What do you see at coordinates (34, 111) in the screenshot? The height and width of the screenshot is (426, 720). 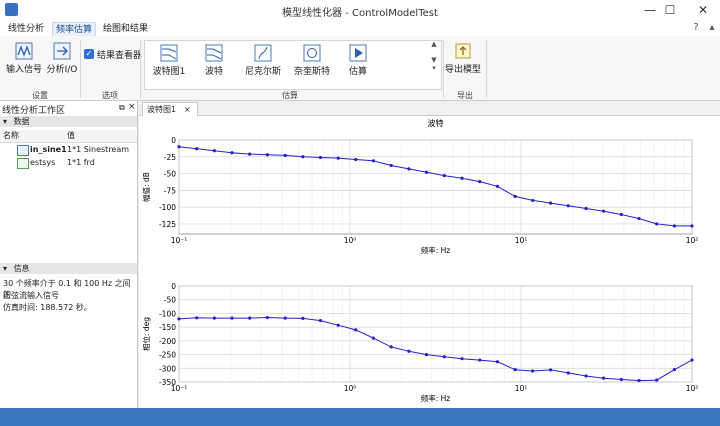 I see `workspace-title: 线性分析工作区` at bounding box center [34, 111].